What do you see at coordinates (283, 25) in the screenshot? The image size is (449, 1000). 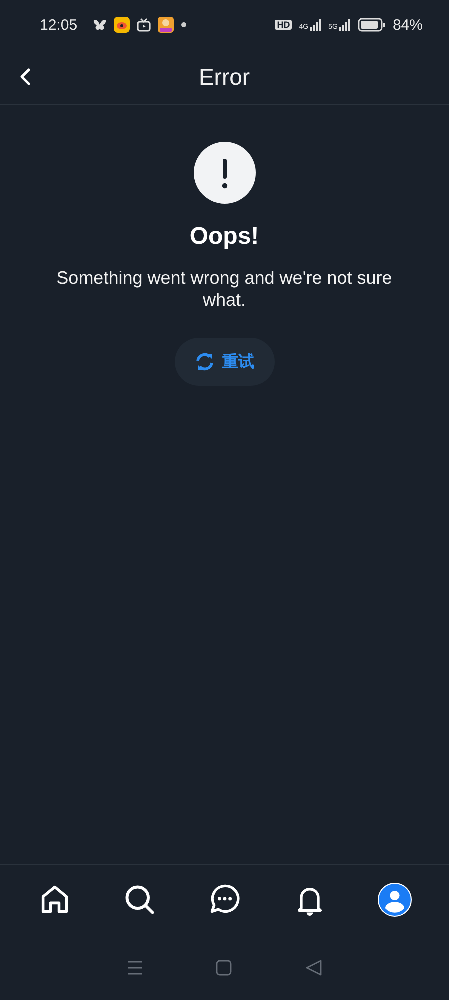 I see `hd-label: HD` at bounding box center [283, 25].